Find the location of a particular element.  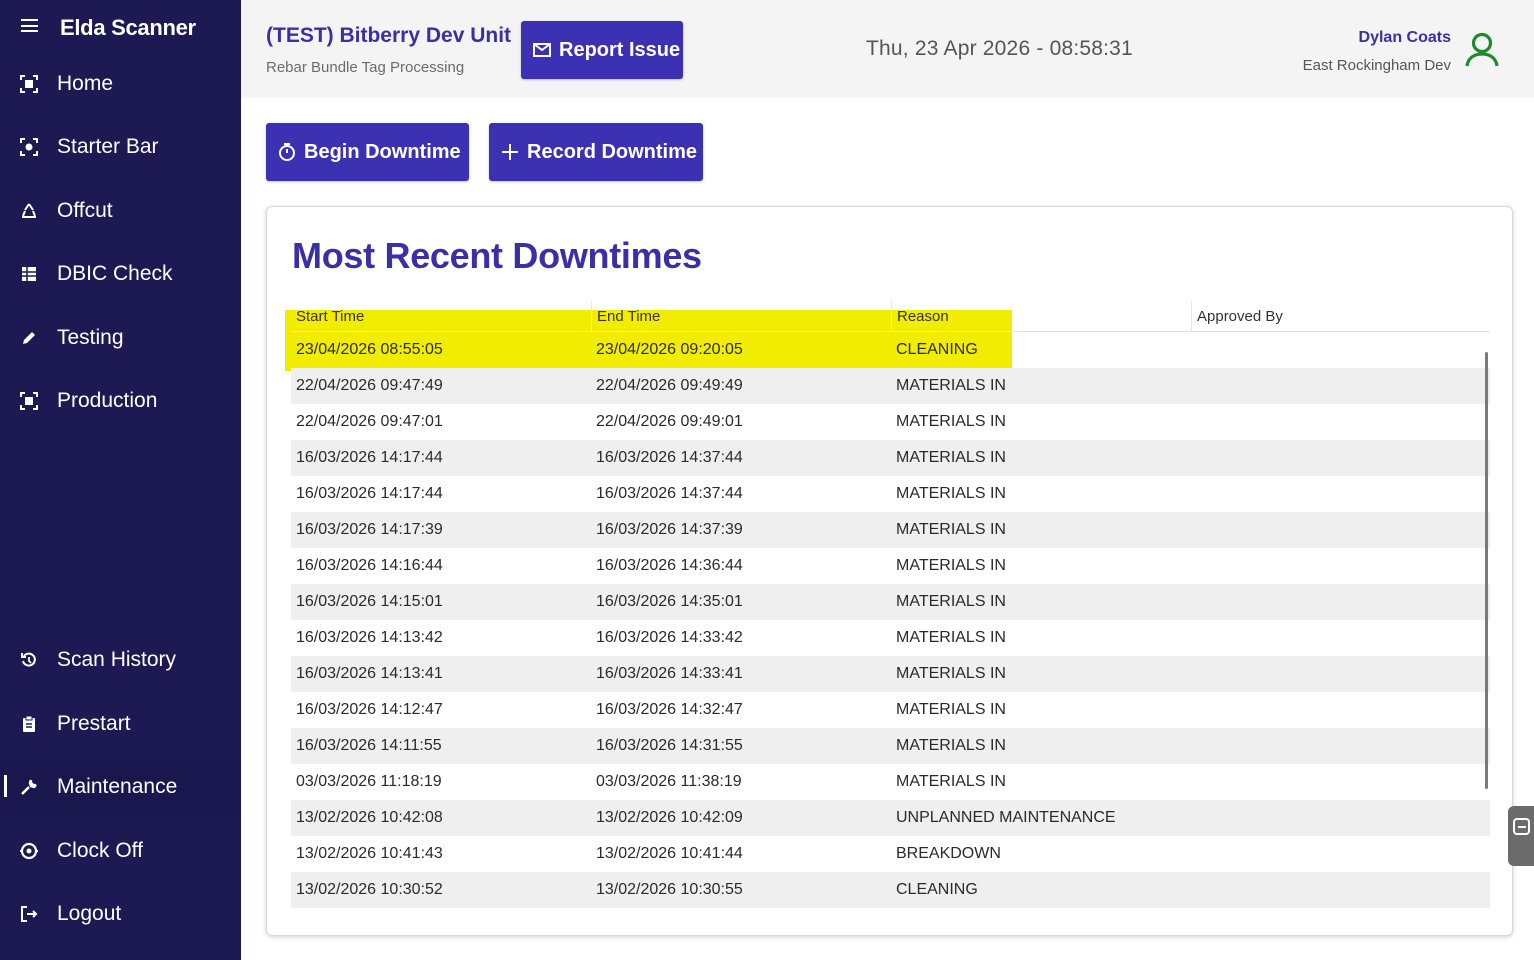

start-time-cell: 16/03/2026 14:17:39 is located at coordinates (369, 529).